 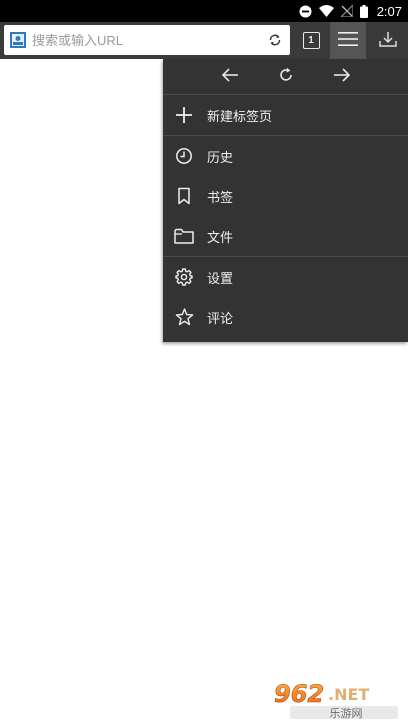 I want to click on site-favicon-icon, so click(x=18, y=40).